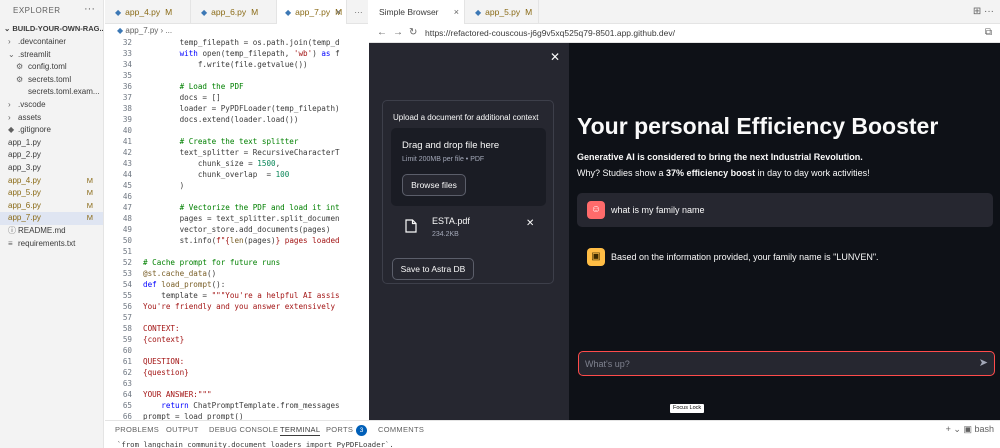 Image resolution: width=1000 pixels, height=448 pixels. Describe the element at coordinates (236, 141) in the screenshot. I see `code-line: 41 # Create the text splitter` at that location.